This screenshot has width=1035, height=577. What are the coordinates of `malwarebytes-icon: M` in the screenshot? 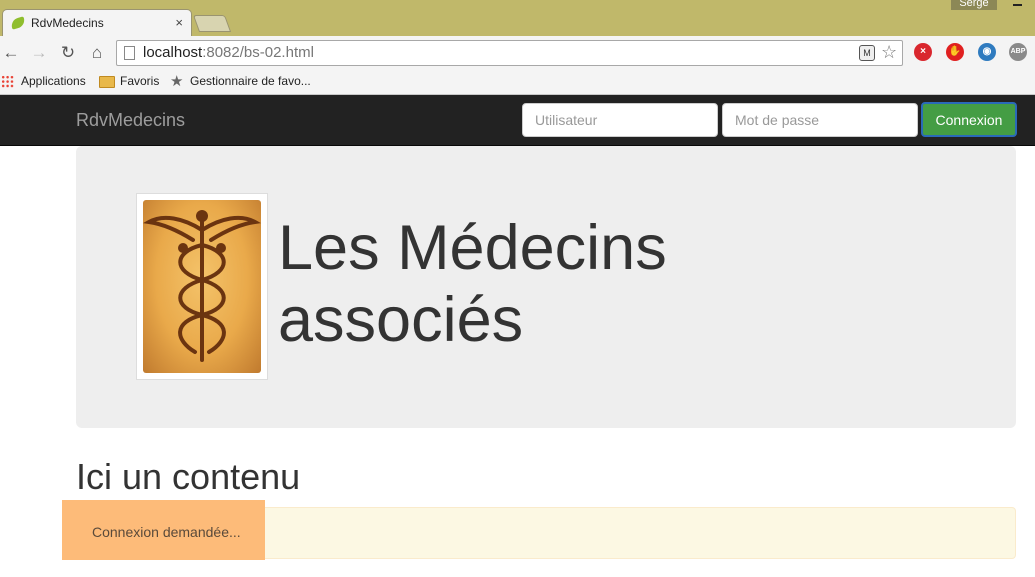 It's located at (867, 53).